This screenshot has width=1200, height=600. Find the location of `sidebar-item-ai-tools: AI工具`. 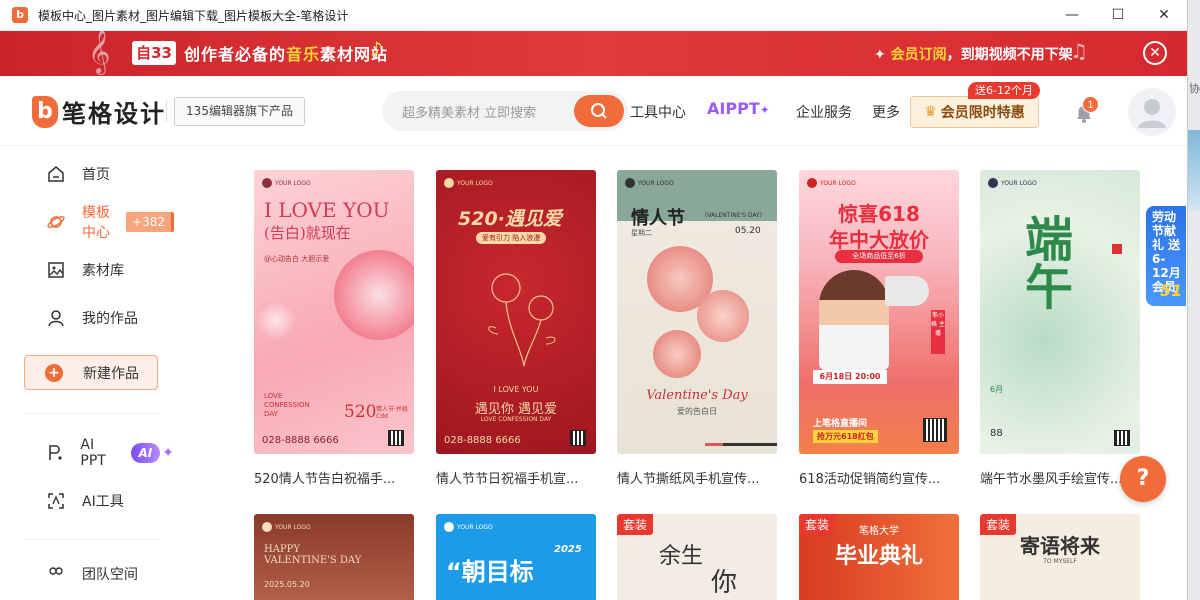

sidebar-item-ai-tools: AI工具 is located at coordinates (99, 501).